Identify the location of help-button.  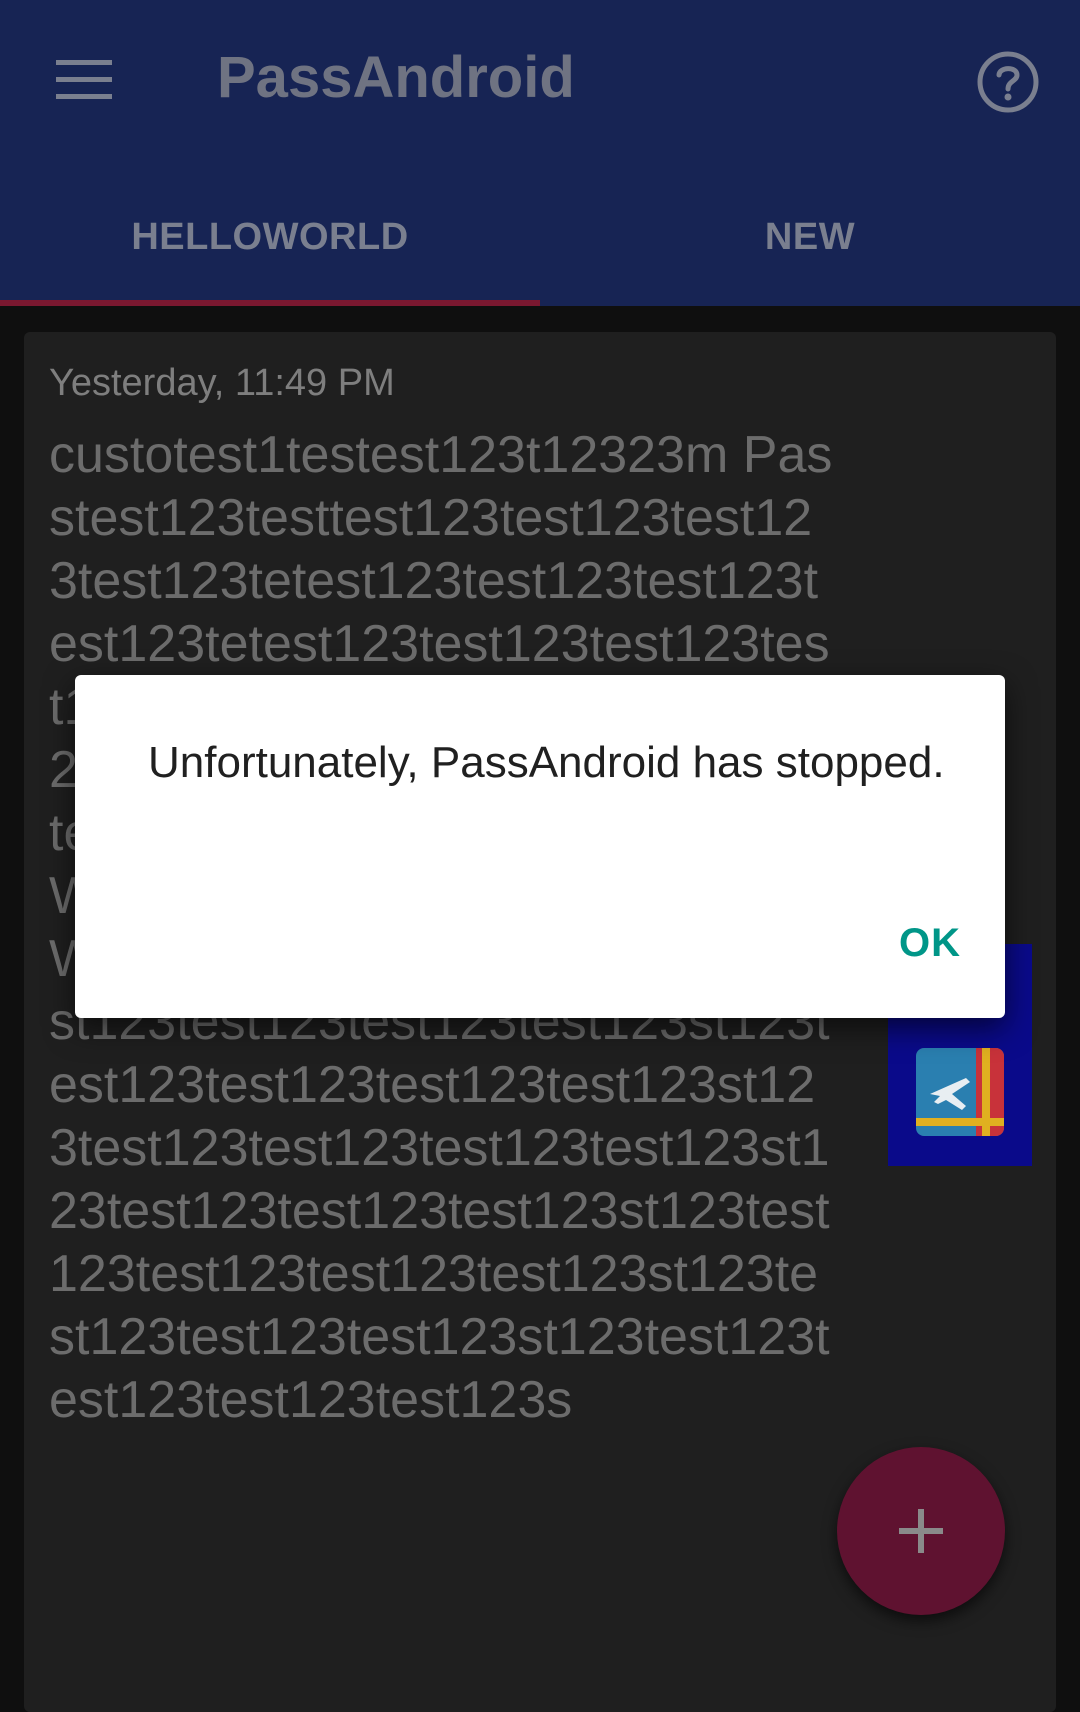
(1008, 82).